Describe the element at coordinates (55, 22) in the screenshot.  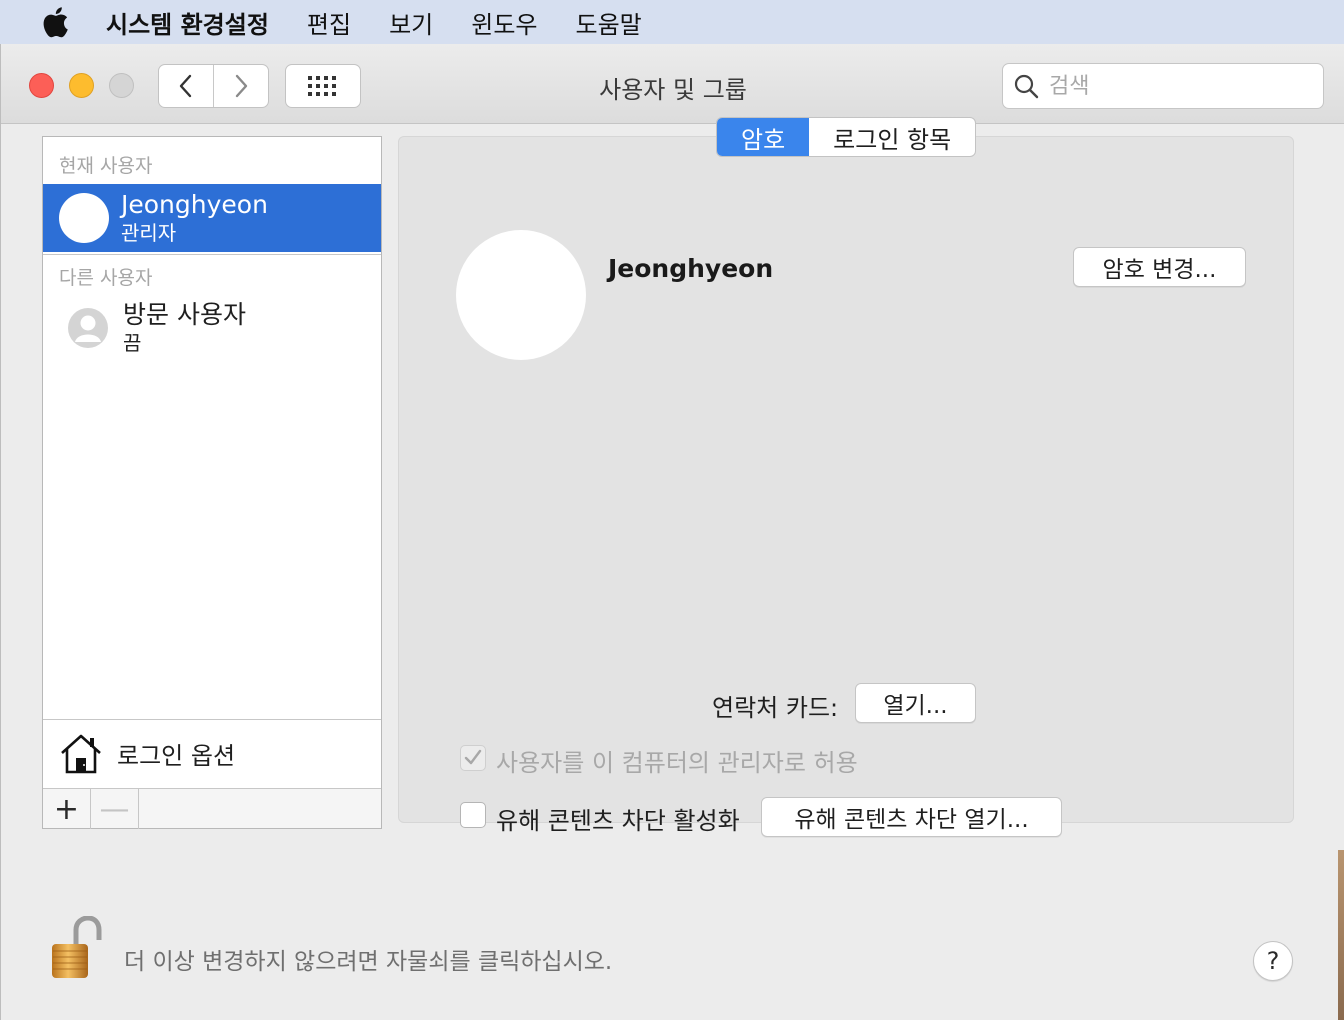
I see `apple-logo-icon` at that location.